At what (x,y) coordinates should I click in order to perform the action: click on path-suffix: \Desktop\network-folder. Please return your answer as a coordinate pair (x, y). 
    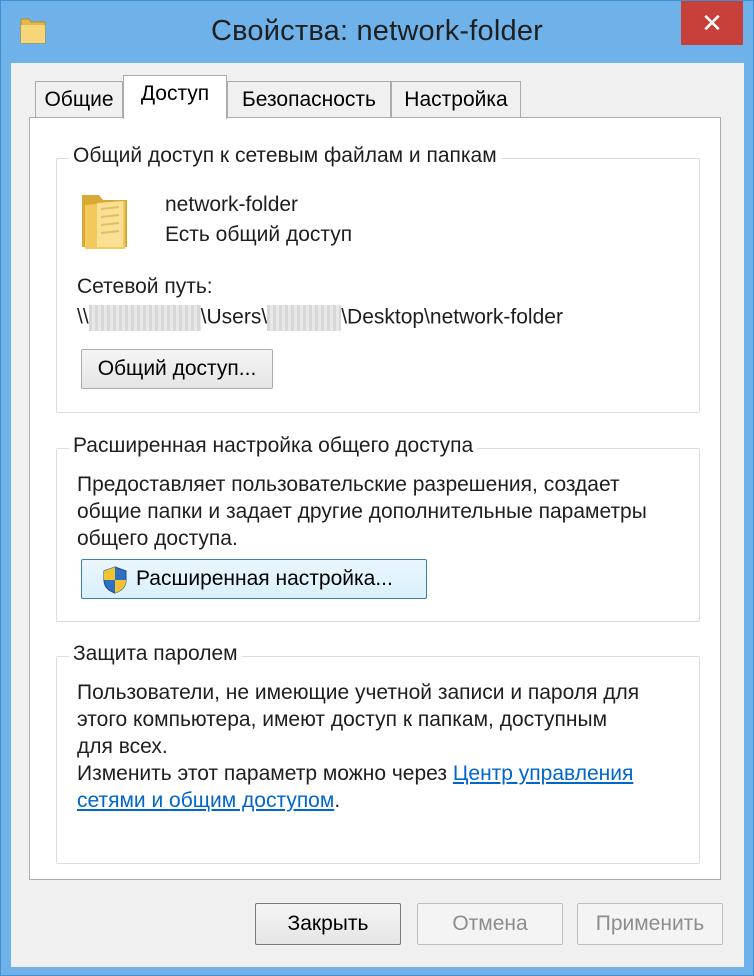
    Looking at the image, I should click on (452, 317).